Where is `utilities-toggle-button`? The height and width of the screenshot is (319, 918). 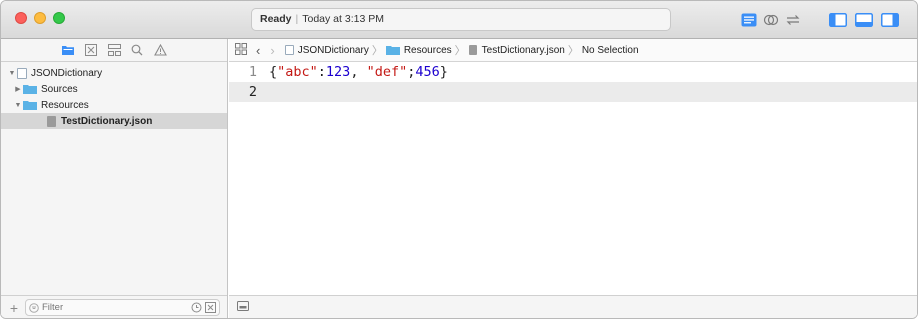 utilities-toggle-button is located at coordinates (890, 20).